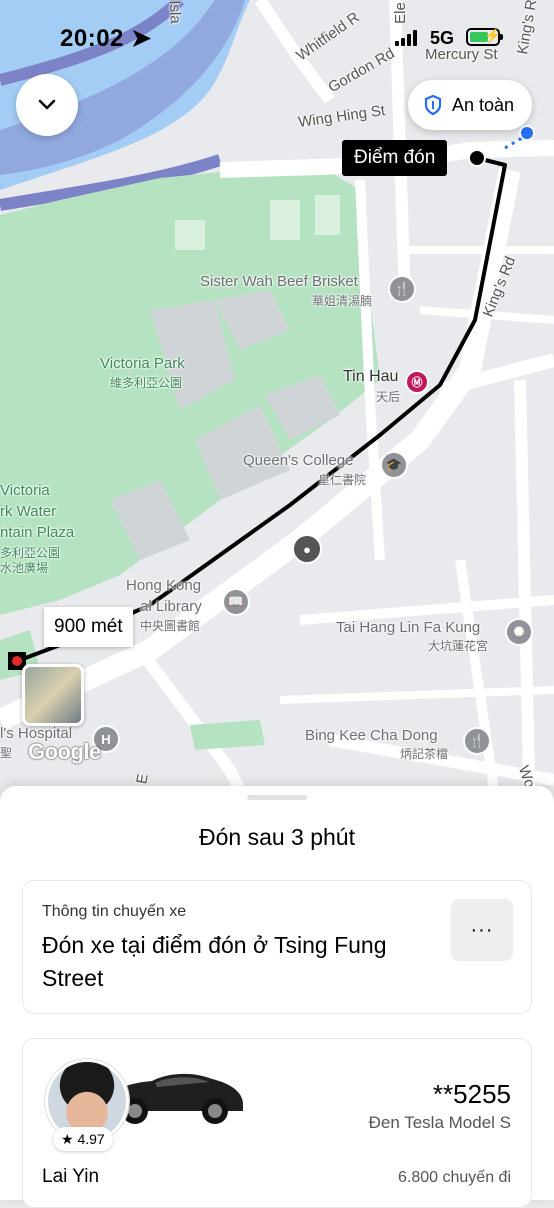 The height and width of the screenshot is (1208, 554). Describe the element at coordinates (519, 632) in the screenshot. I see `temple-icon: ✺` at that location.